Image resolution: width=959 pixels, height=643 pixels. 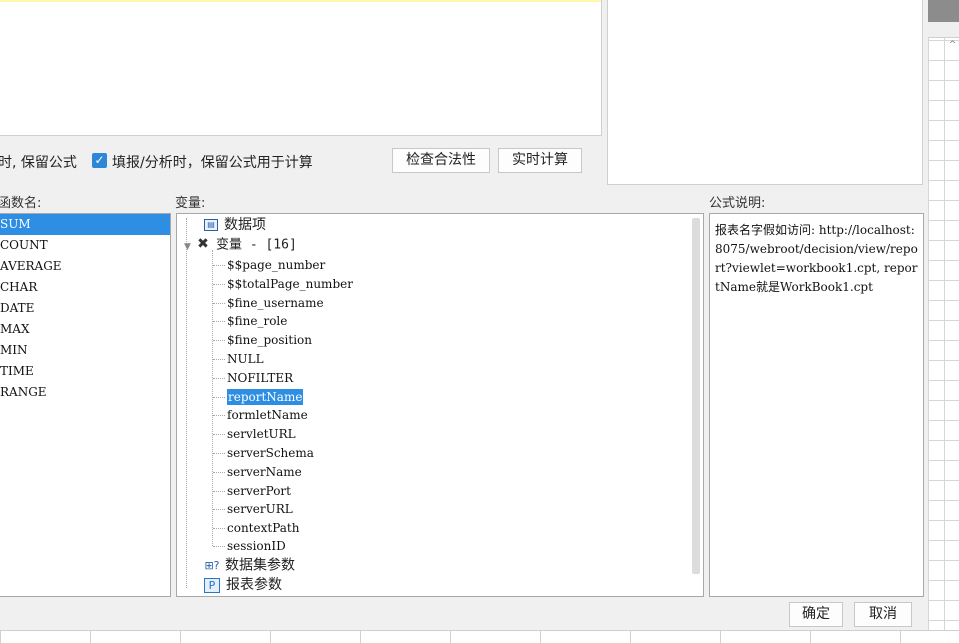 What do you see at coordinates (952, 46) in the screenshot?
I see `scroll-up-icon: ^` at bounding box center [952, 46].